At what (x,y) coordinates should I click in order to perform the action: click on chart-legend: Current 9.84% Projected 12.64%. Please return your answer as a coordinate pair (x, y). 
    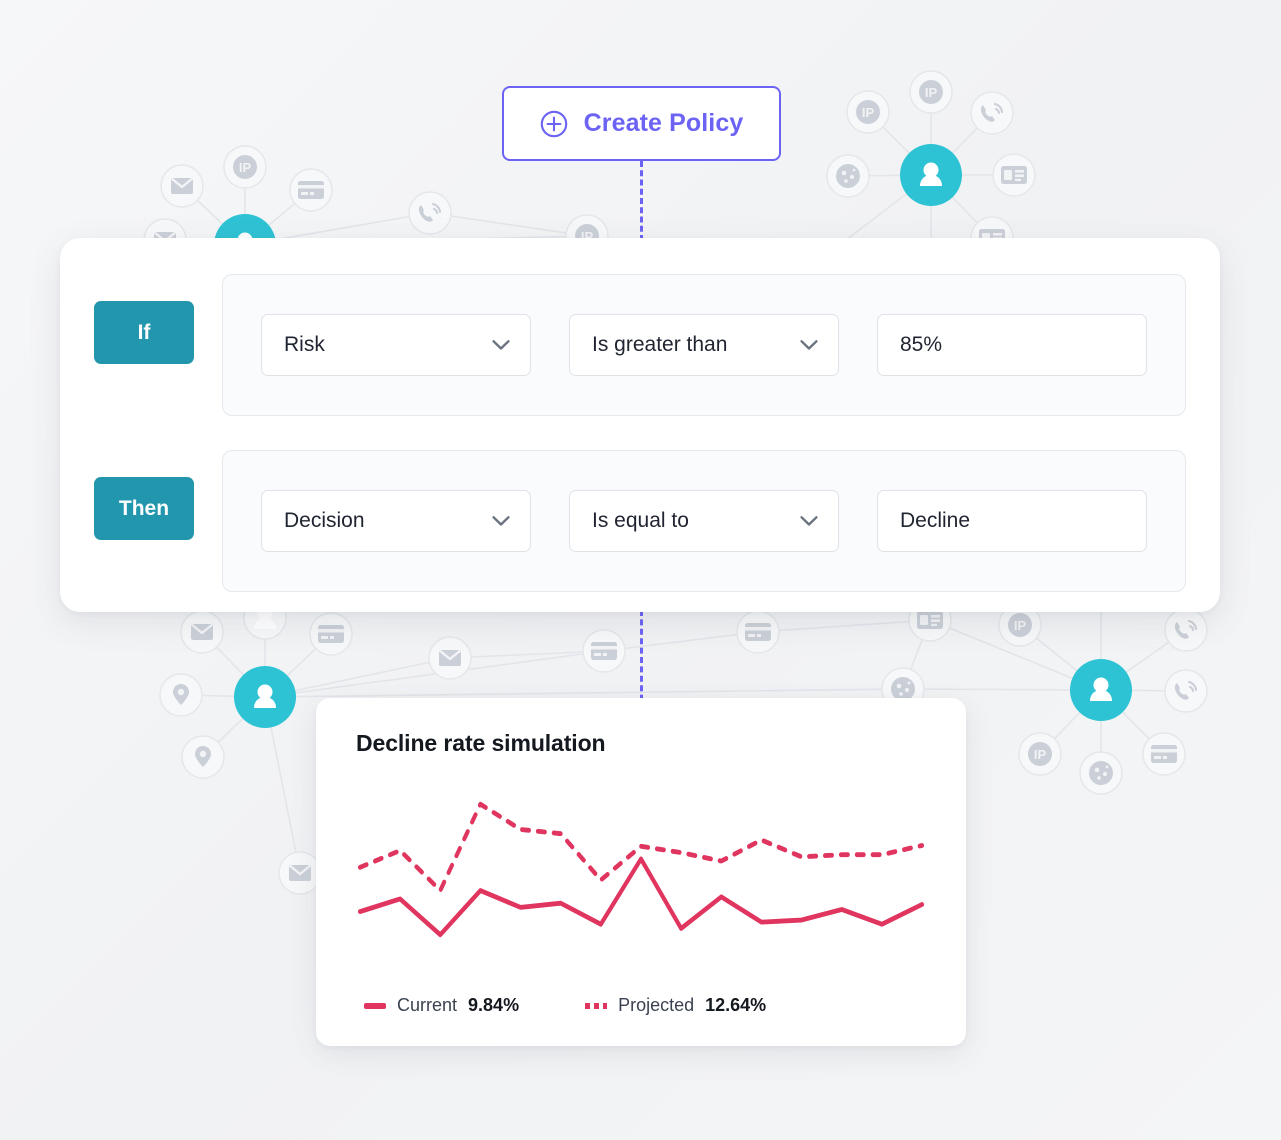
    Looking at the image, I should click on (641, 1005).